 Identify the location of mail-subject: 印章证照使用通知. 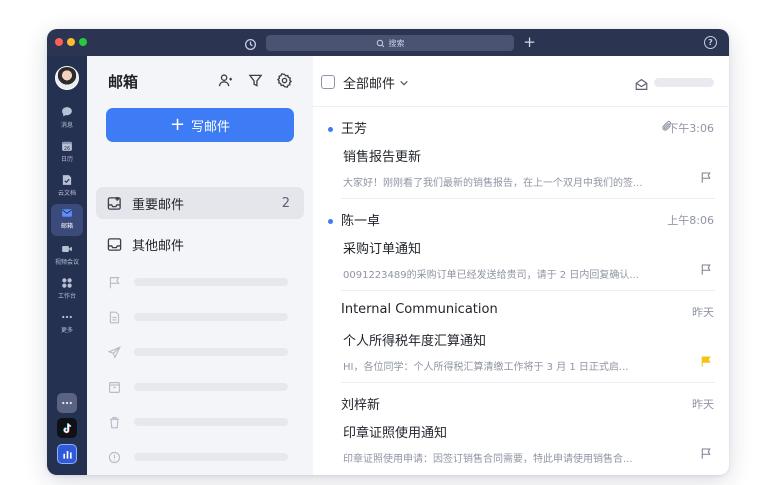
(395, 433).